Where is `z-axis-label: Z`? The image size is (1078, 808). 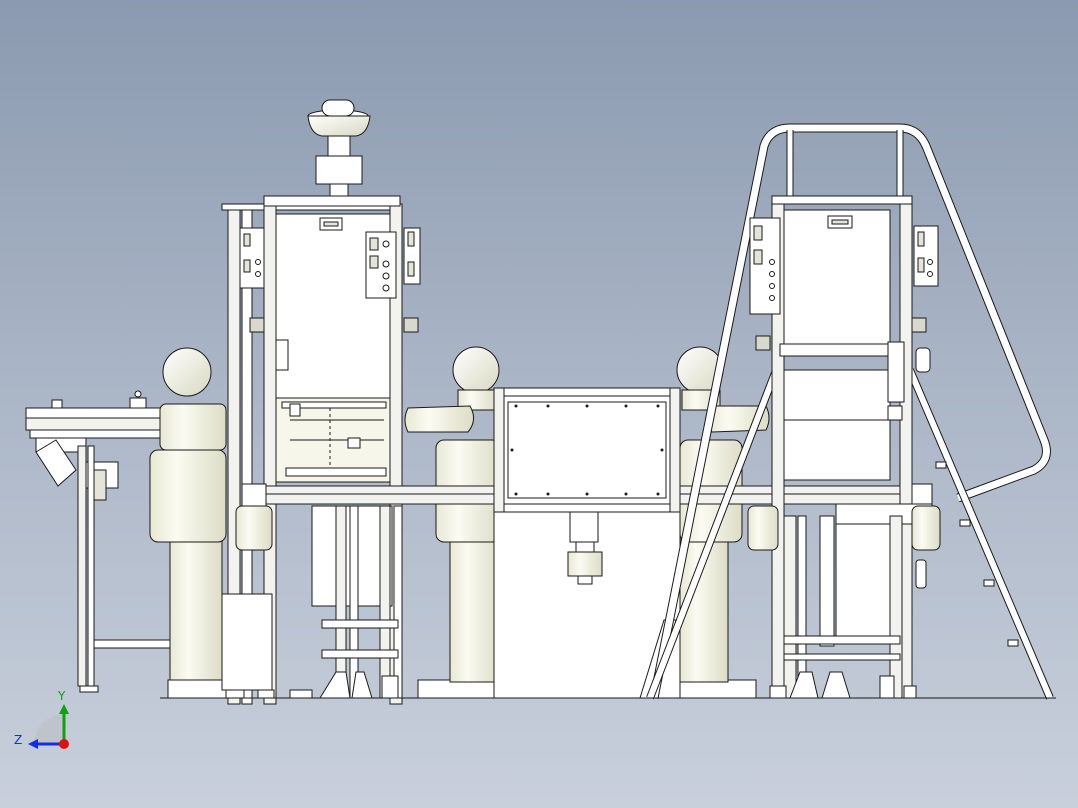
z-axis-label: Z is located at coordinates (18, 740).